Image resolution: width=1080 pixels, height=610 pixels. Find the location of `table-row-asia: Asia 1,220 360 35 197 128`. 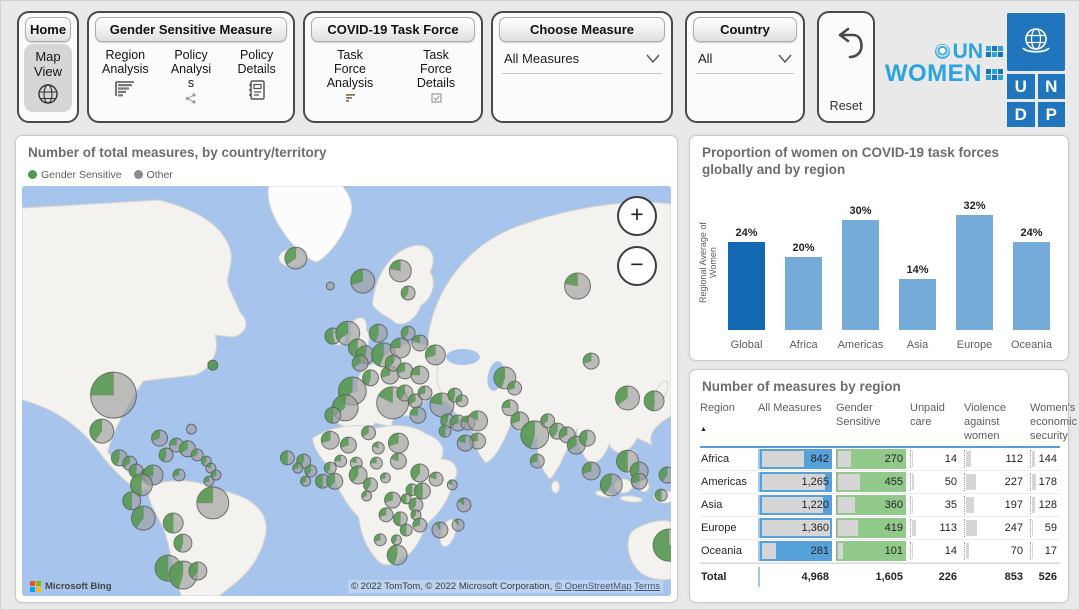

table-row-asia: Asia 1,220 360 35 197 128 is located at coordinates (880, 506).